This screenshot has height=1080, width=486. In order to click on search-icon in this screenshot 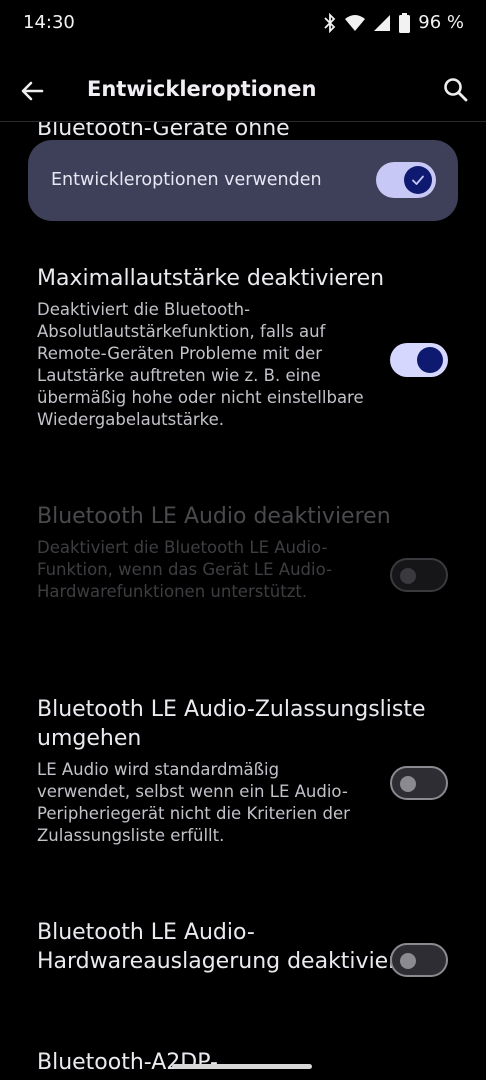, I will do `click(456, 93)`.